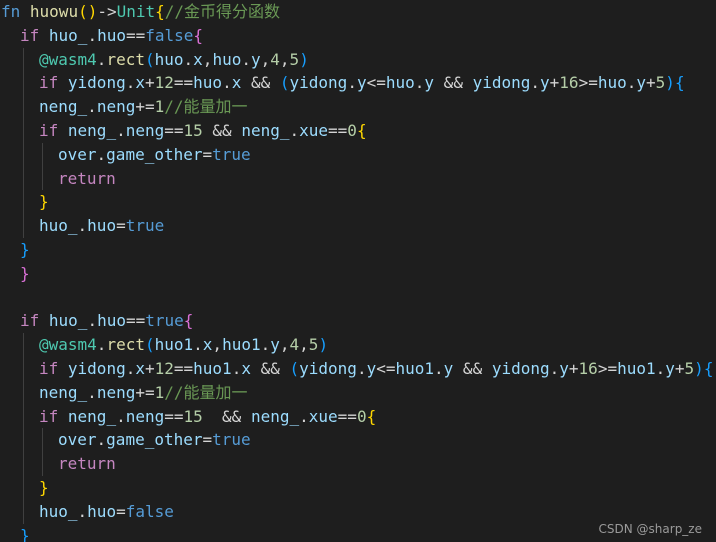 The width and height of the screenshot is (716, 542). What do you see at coordinates (107, 11) in the screenshot?
I see `code-token: ->` at bounding box center [107, 11].